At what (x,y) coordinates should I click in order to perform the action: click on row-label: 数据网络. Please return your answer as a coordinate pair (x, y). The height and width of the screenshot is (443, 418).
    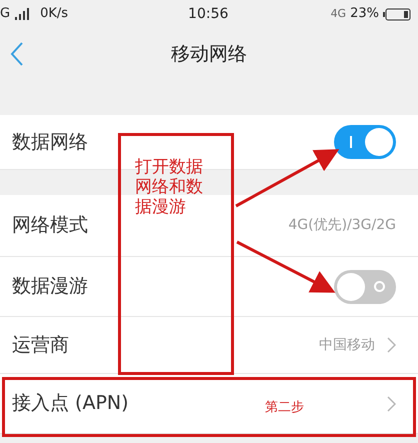
    Looking at the image, I should click on (50, 142).